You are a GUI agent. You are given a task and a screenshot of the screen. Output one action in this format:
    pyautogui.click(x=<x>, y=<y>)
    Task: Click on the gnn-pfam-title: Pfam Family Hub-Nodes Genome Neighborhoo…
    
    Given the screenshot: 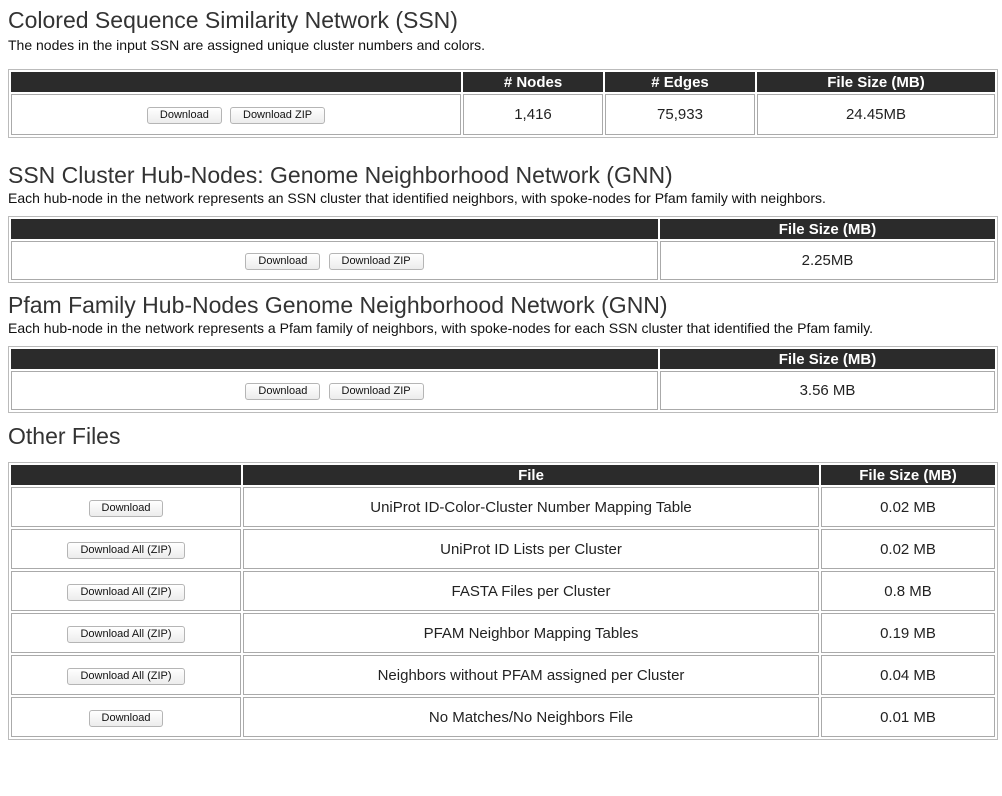 What is the action you would take?
    pyautogui.click(x=338, y=305)
    